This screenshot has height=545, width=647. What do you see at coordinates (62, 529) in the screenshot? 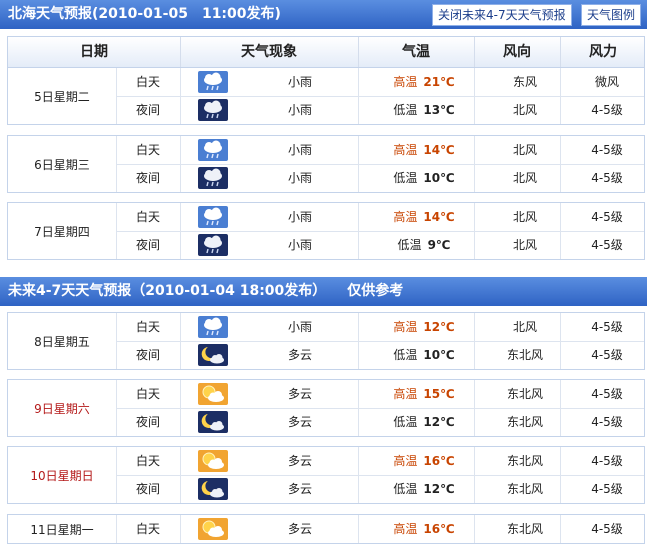
I see `day-label: 11日星期一` at bounding box center [62, 529].